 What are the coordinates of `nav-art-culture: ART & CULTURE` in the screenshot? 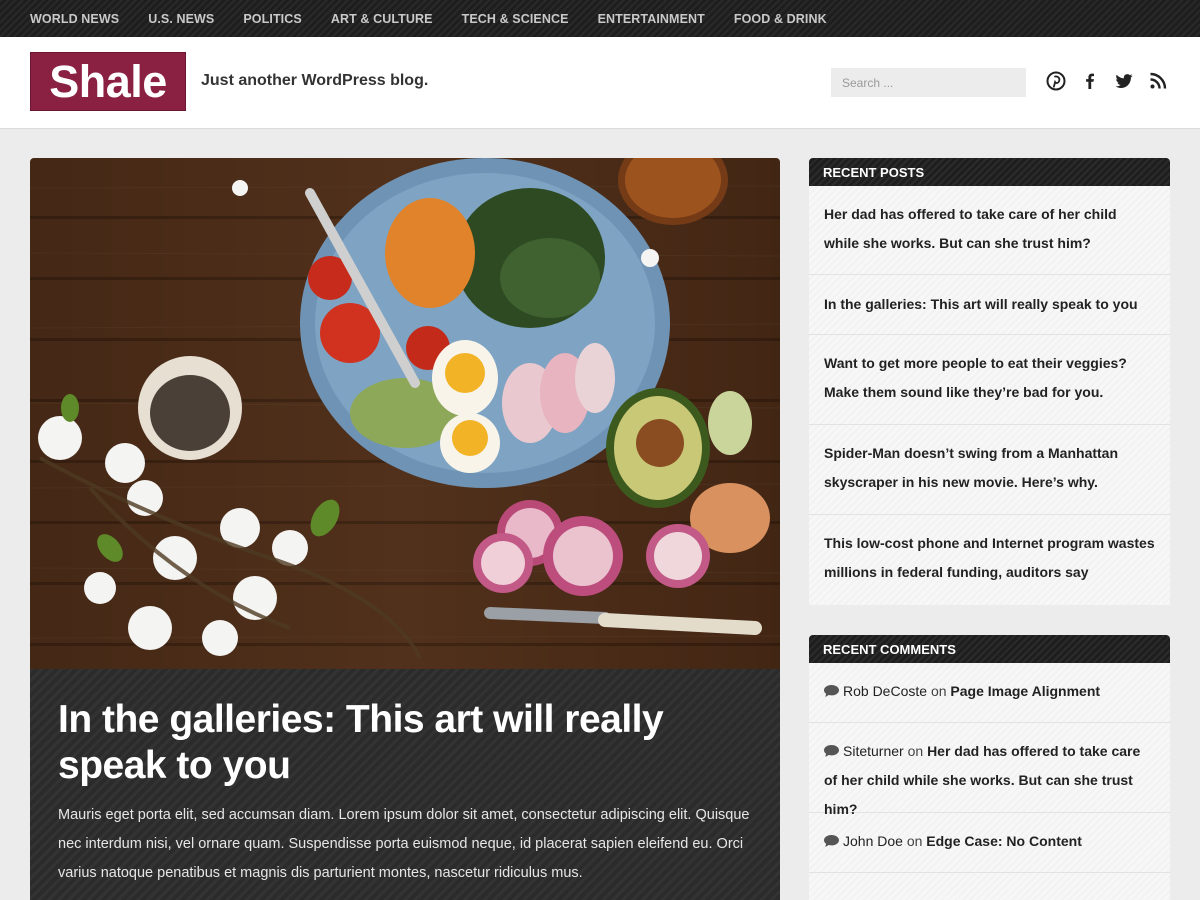 It's located at (382, 19).